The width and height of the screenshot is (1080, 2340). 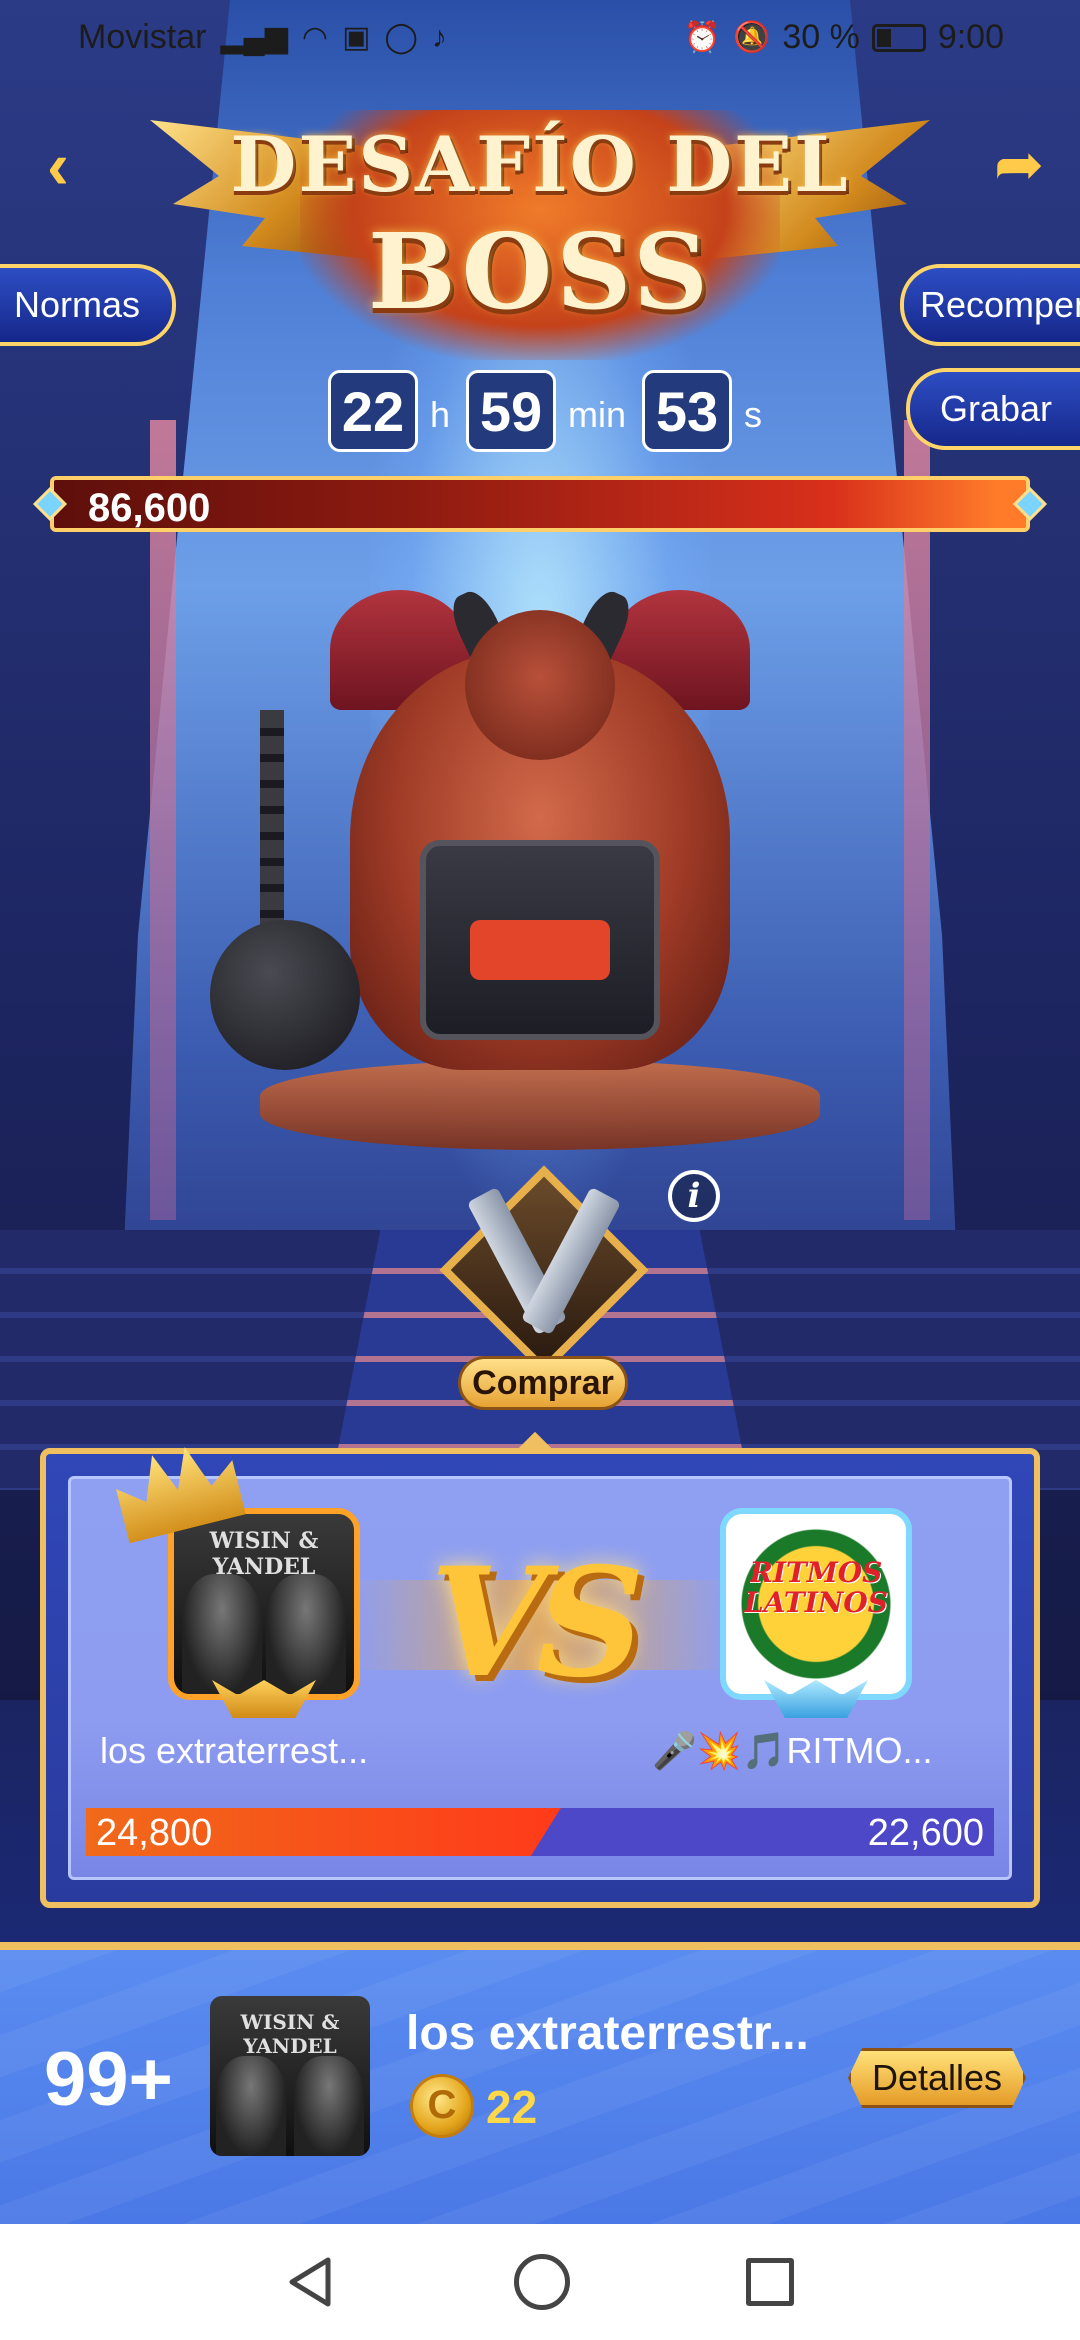 I want to click on timer-seconds: 53, so click(x=687, y=411).